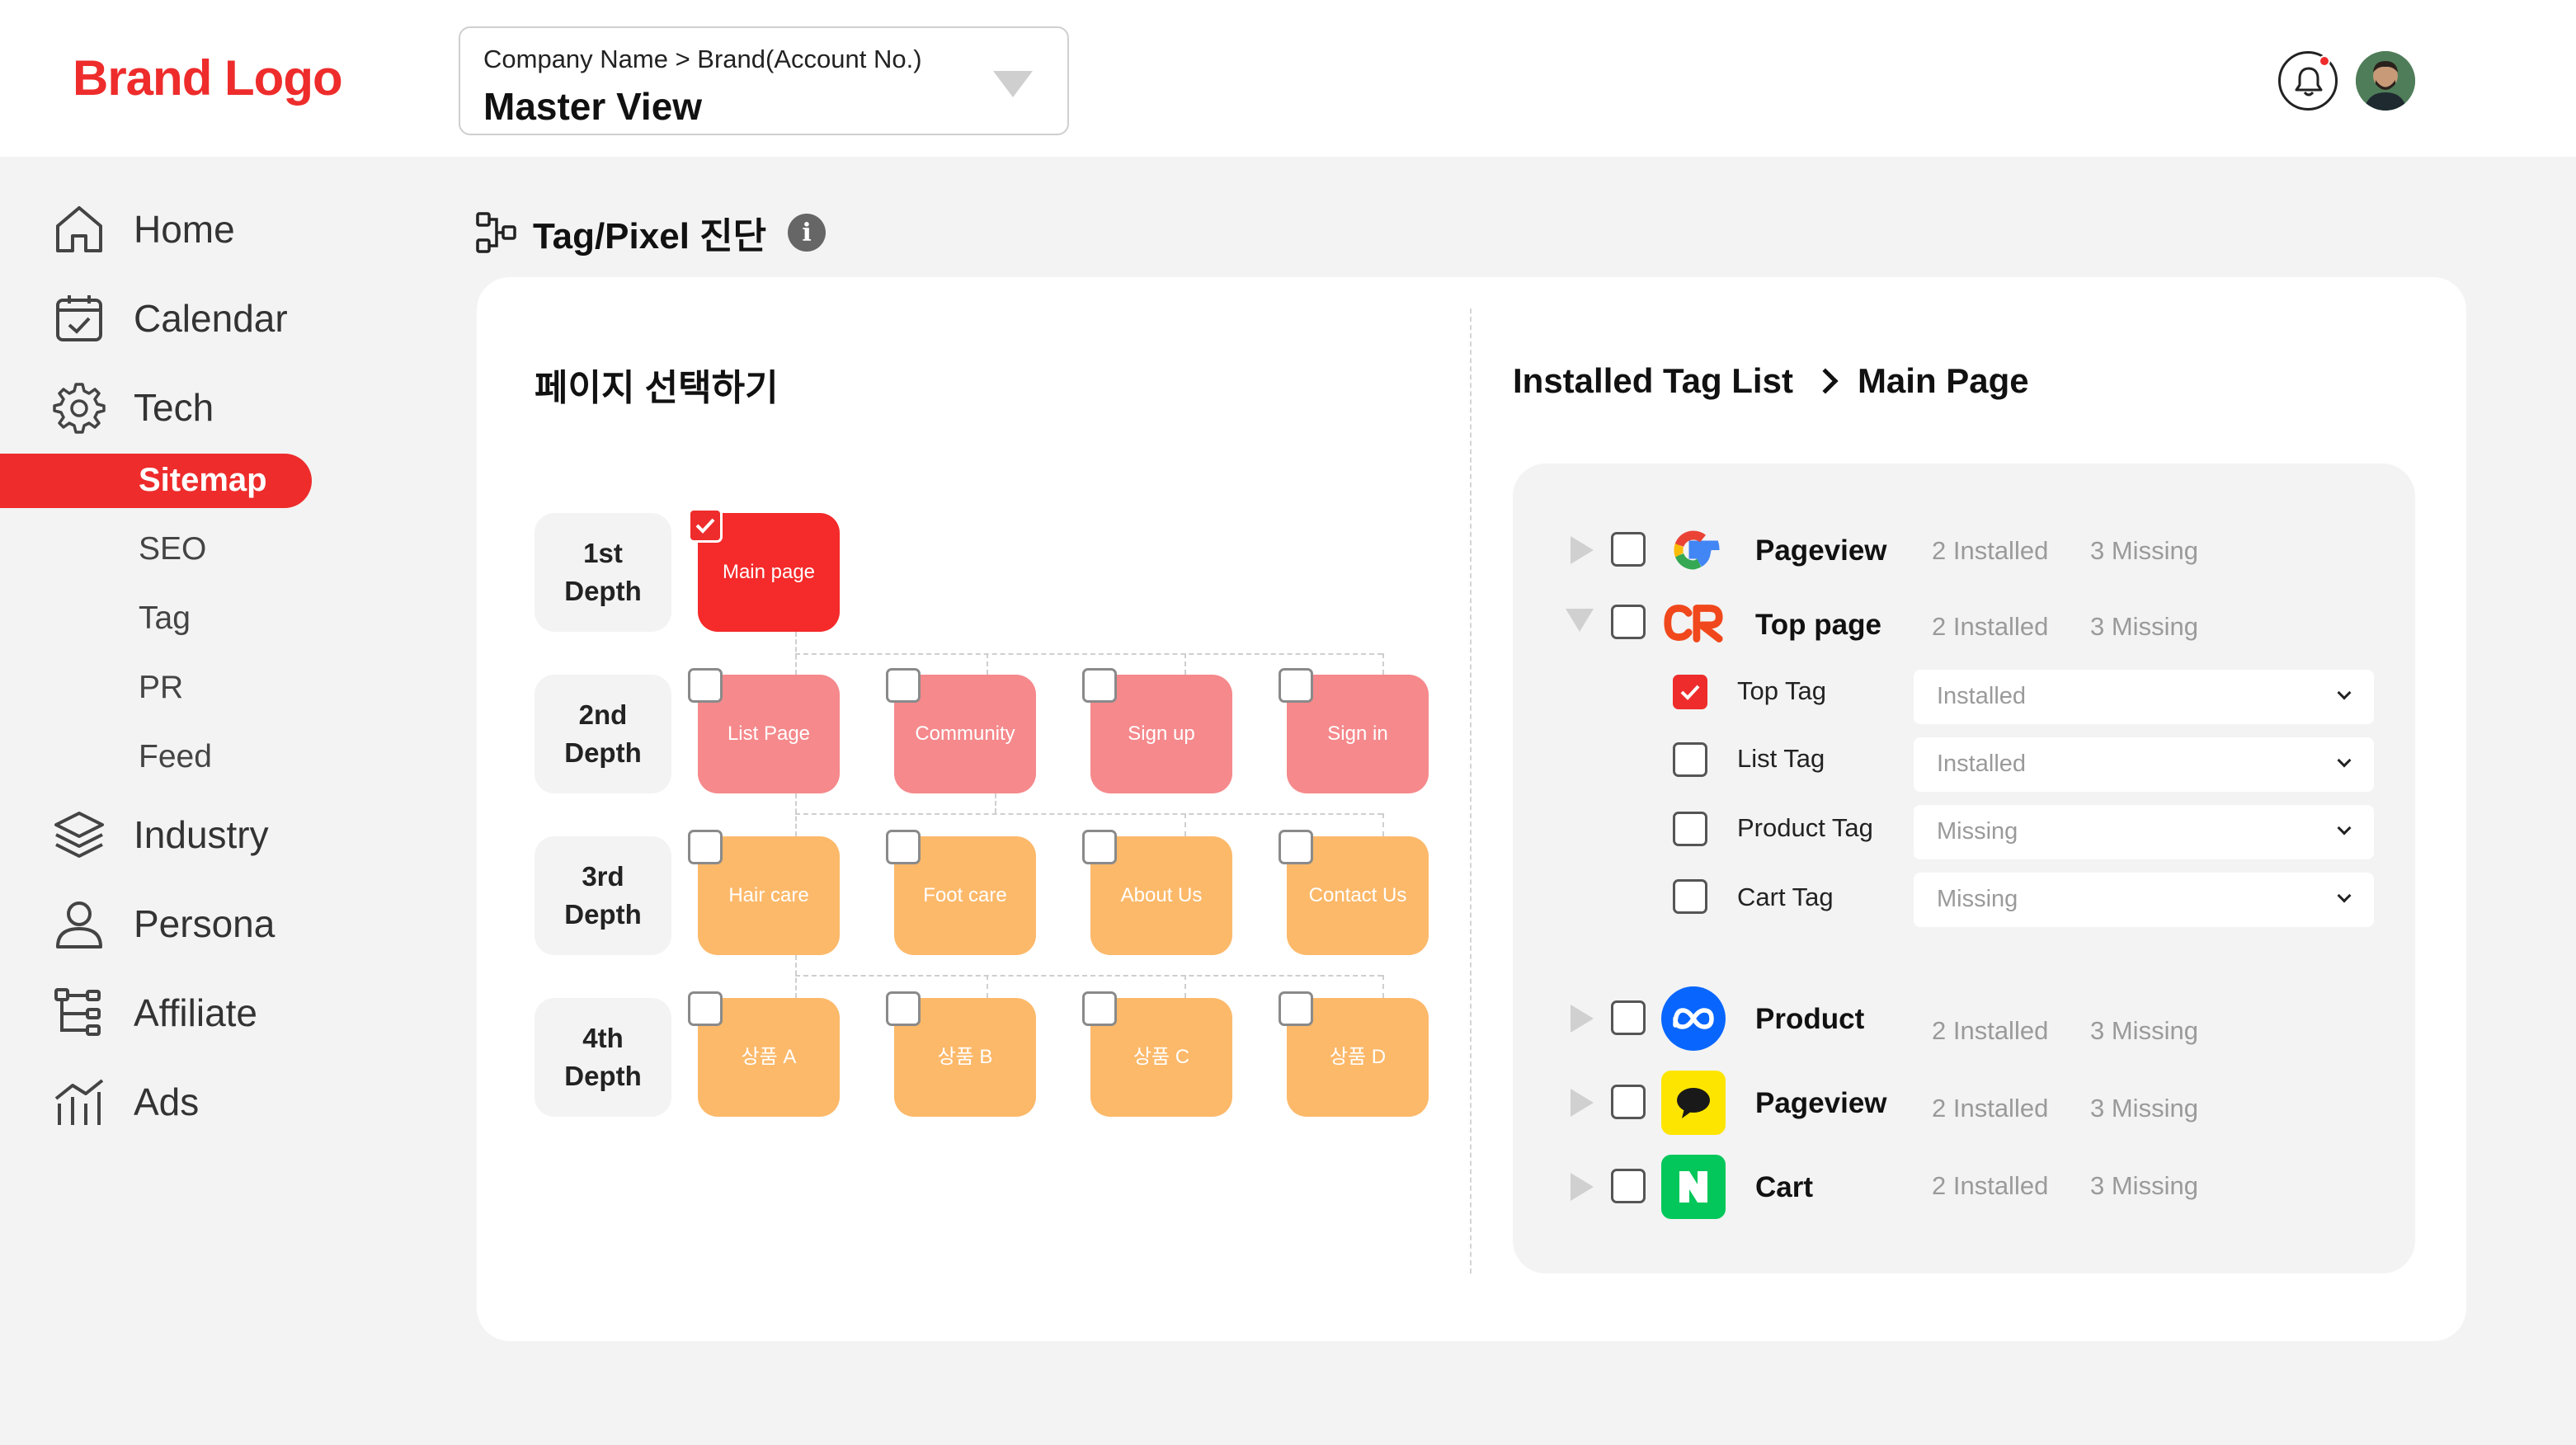 The image size is (2576, 1445). I want to click on page-node-label: List Page, so click(769, 733).